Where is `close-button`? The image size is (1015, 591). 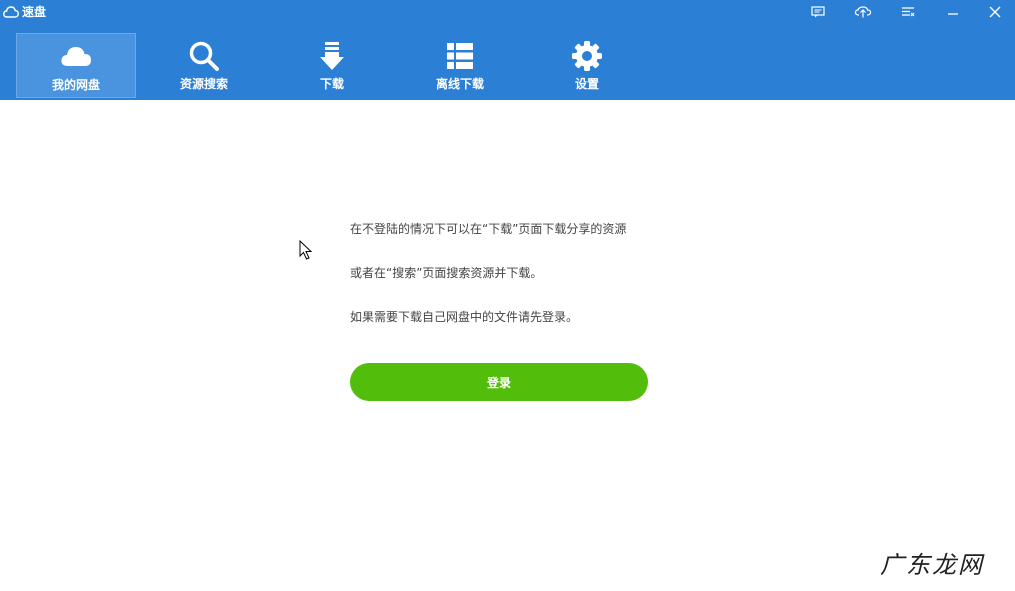
close-button is located at coordinates (995, 12).